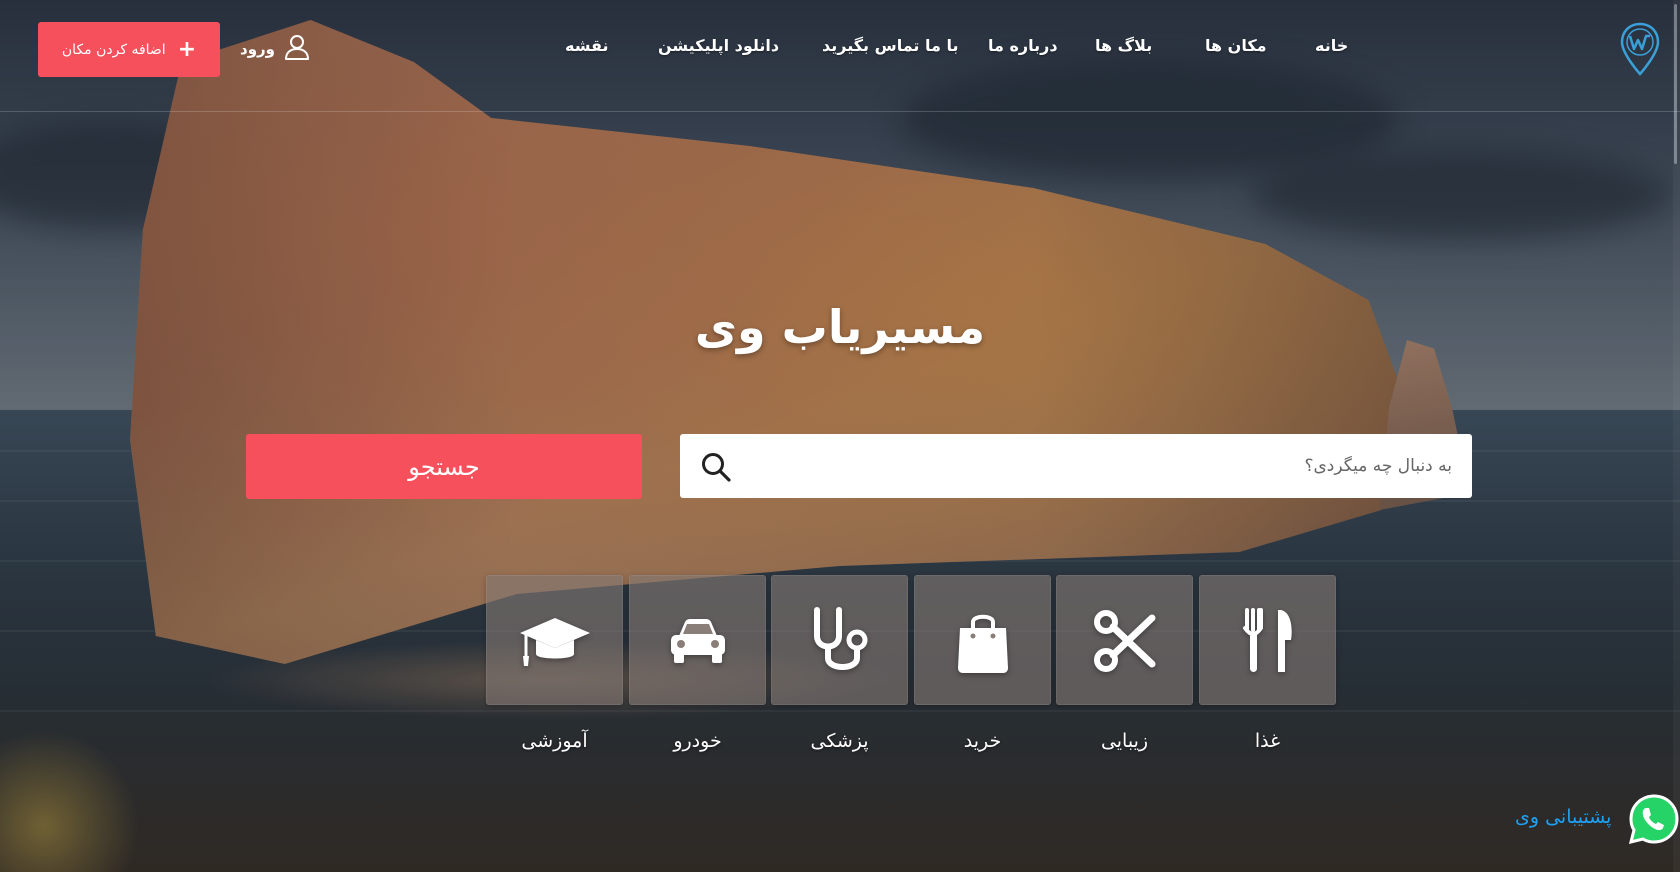  Describe the element at coordinates (587, 45) in the screenshot. I see `nav-map: نقشه` at that location.